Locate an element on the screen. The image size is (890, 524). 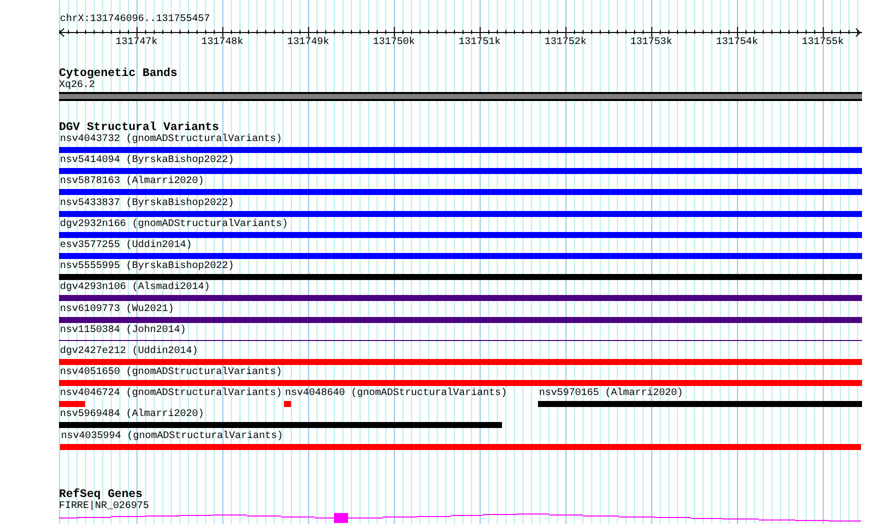
variant-label: nsv4051650 (gnomADStructuralVariants) is located at coordinates (171, 373).